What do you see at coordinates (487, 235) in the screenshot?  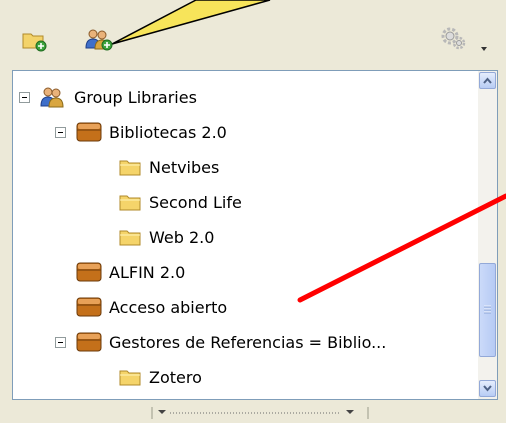 I see `vertical-scrollbar` at bounding box center [487, 235].